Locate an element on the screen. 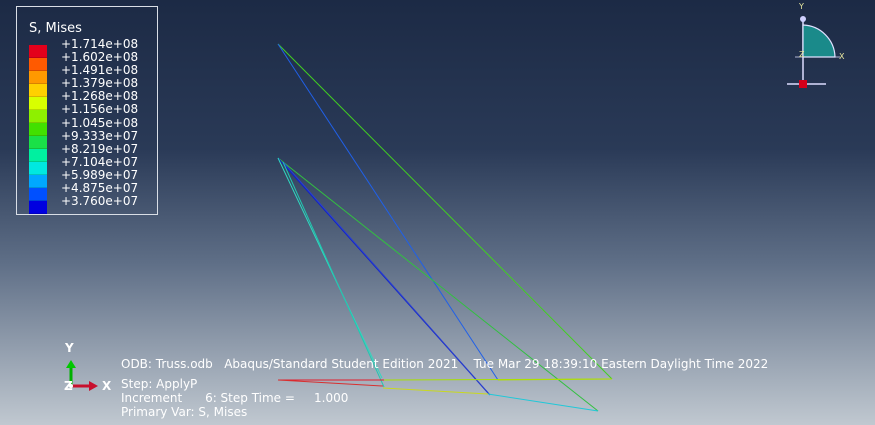 This screenshot has width=875, height=425. legend-color-bar is located at coordinates (38, 129).